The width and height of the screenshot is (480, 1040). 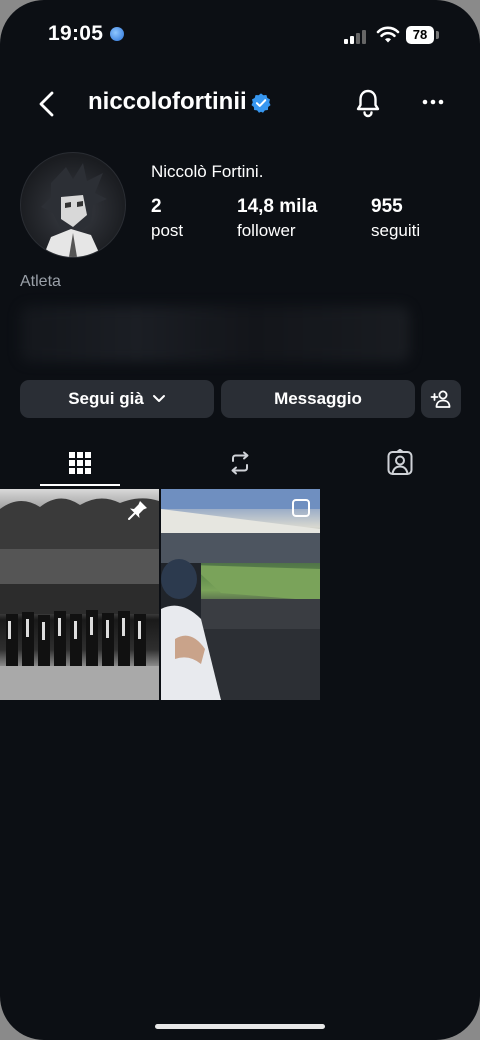 I want to click on stat-followers-label: follower, so click(x=266, y=230).